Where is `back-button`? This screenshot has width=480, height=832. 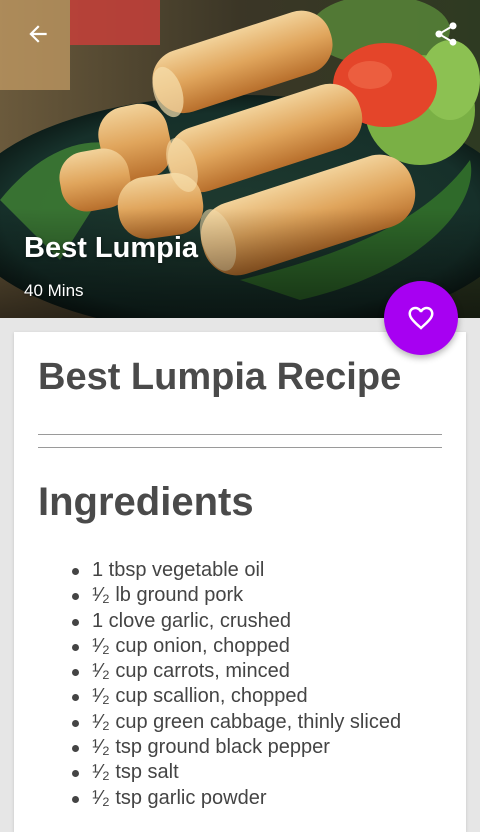 back-button is located at coordinates (38, 34).